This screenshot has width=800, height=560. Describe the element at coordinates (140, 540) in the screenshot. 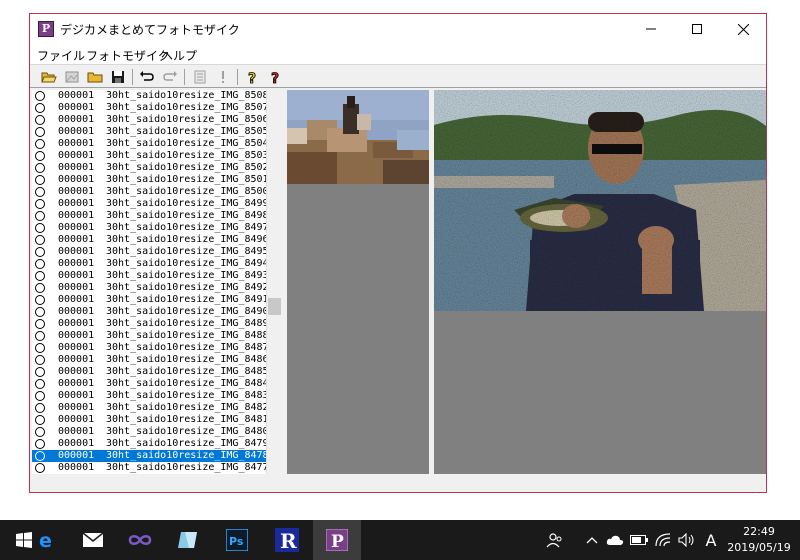

I see `taskbar-infinity-app` at that location.